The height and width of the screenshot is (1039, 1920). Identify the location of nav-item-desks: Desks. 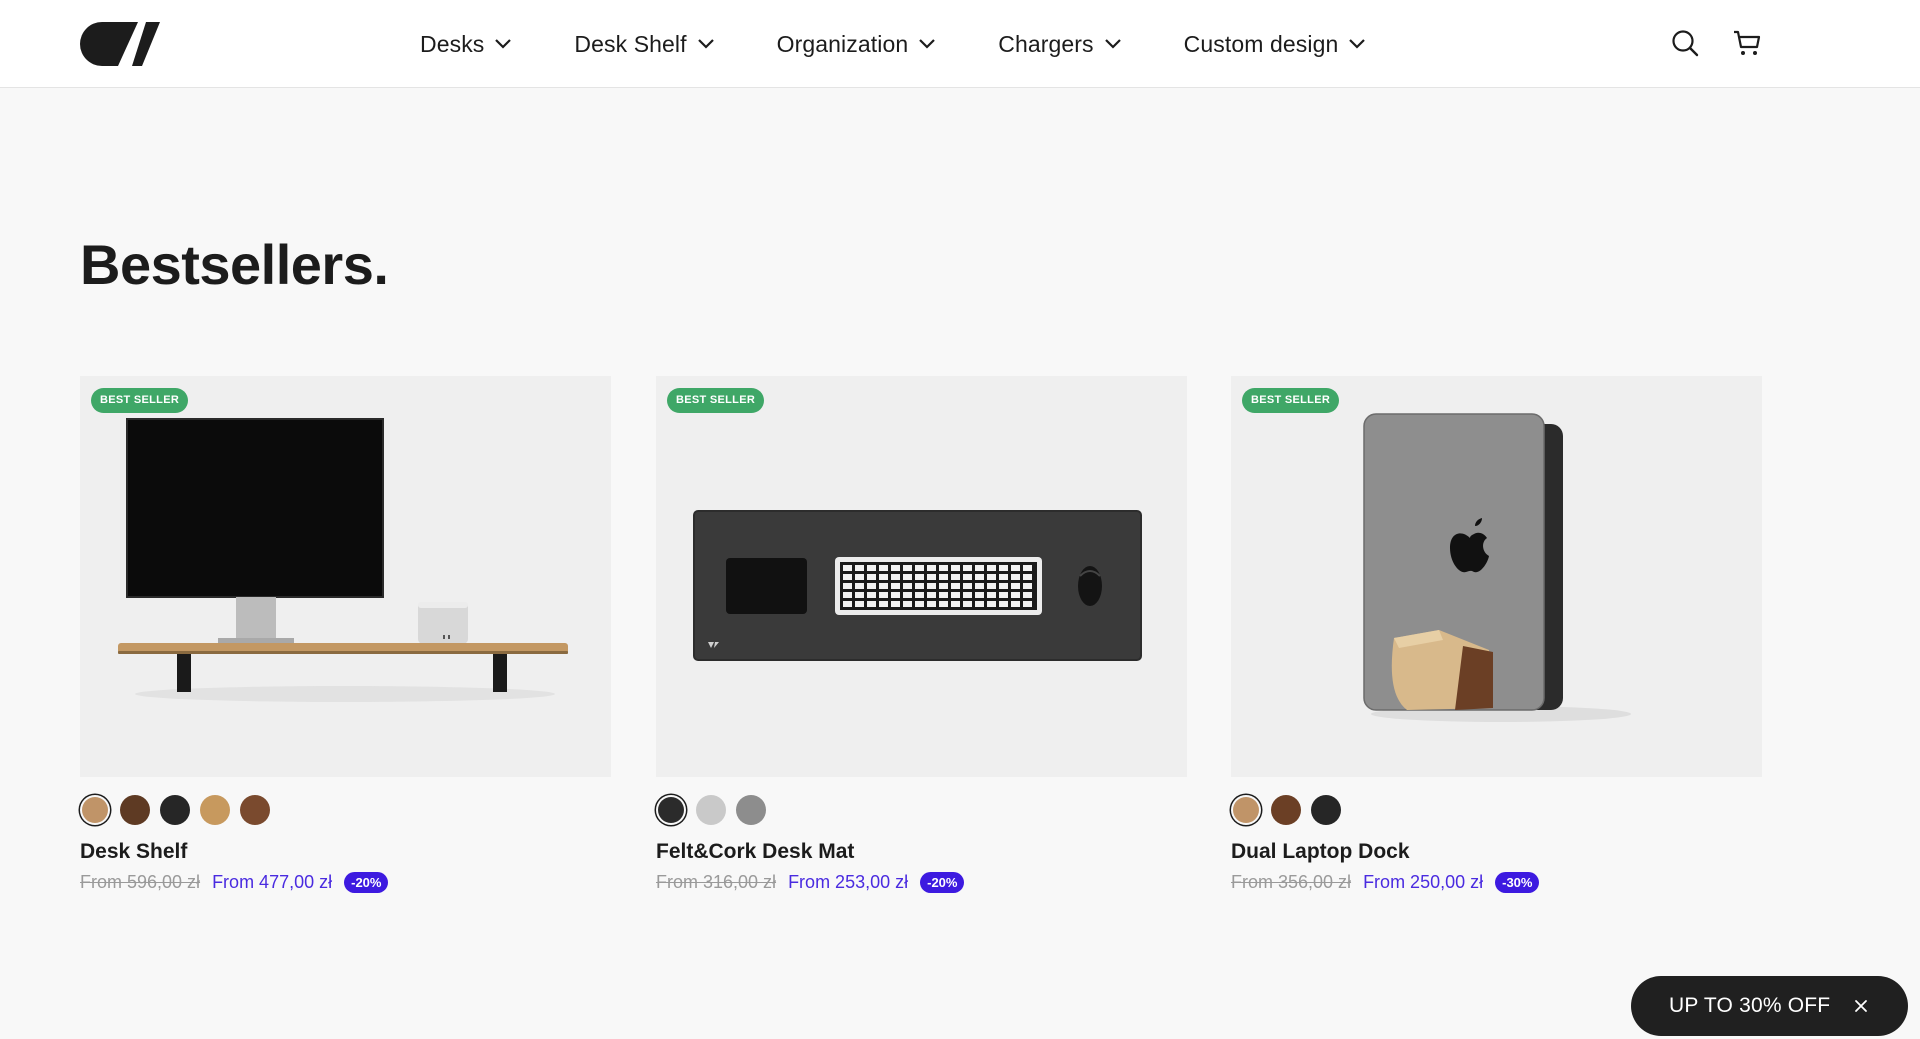
(466, 44).